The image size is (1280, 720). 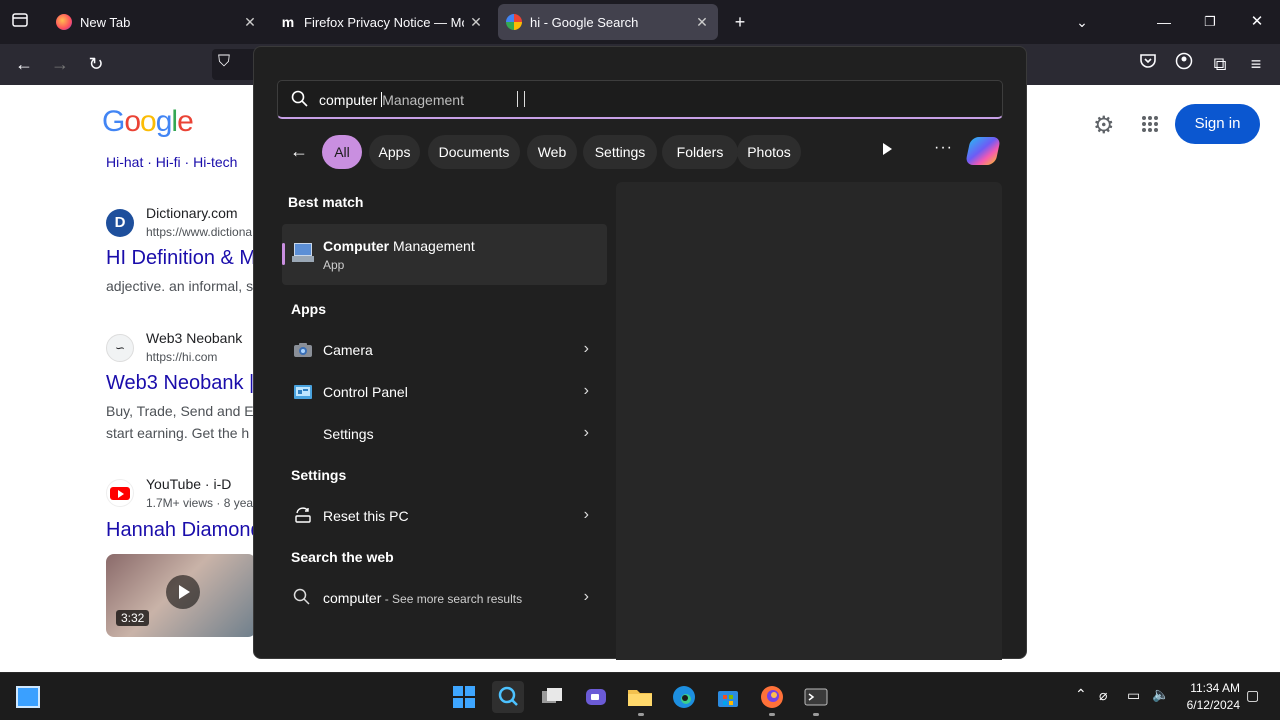 I want to click on forward-icon: →, so click(x=60, y=64).